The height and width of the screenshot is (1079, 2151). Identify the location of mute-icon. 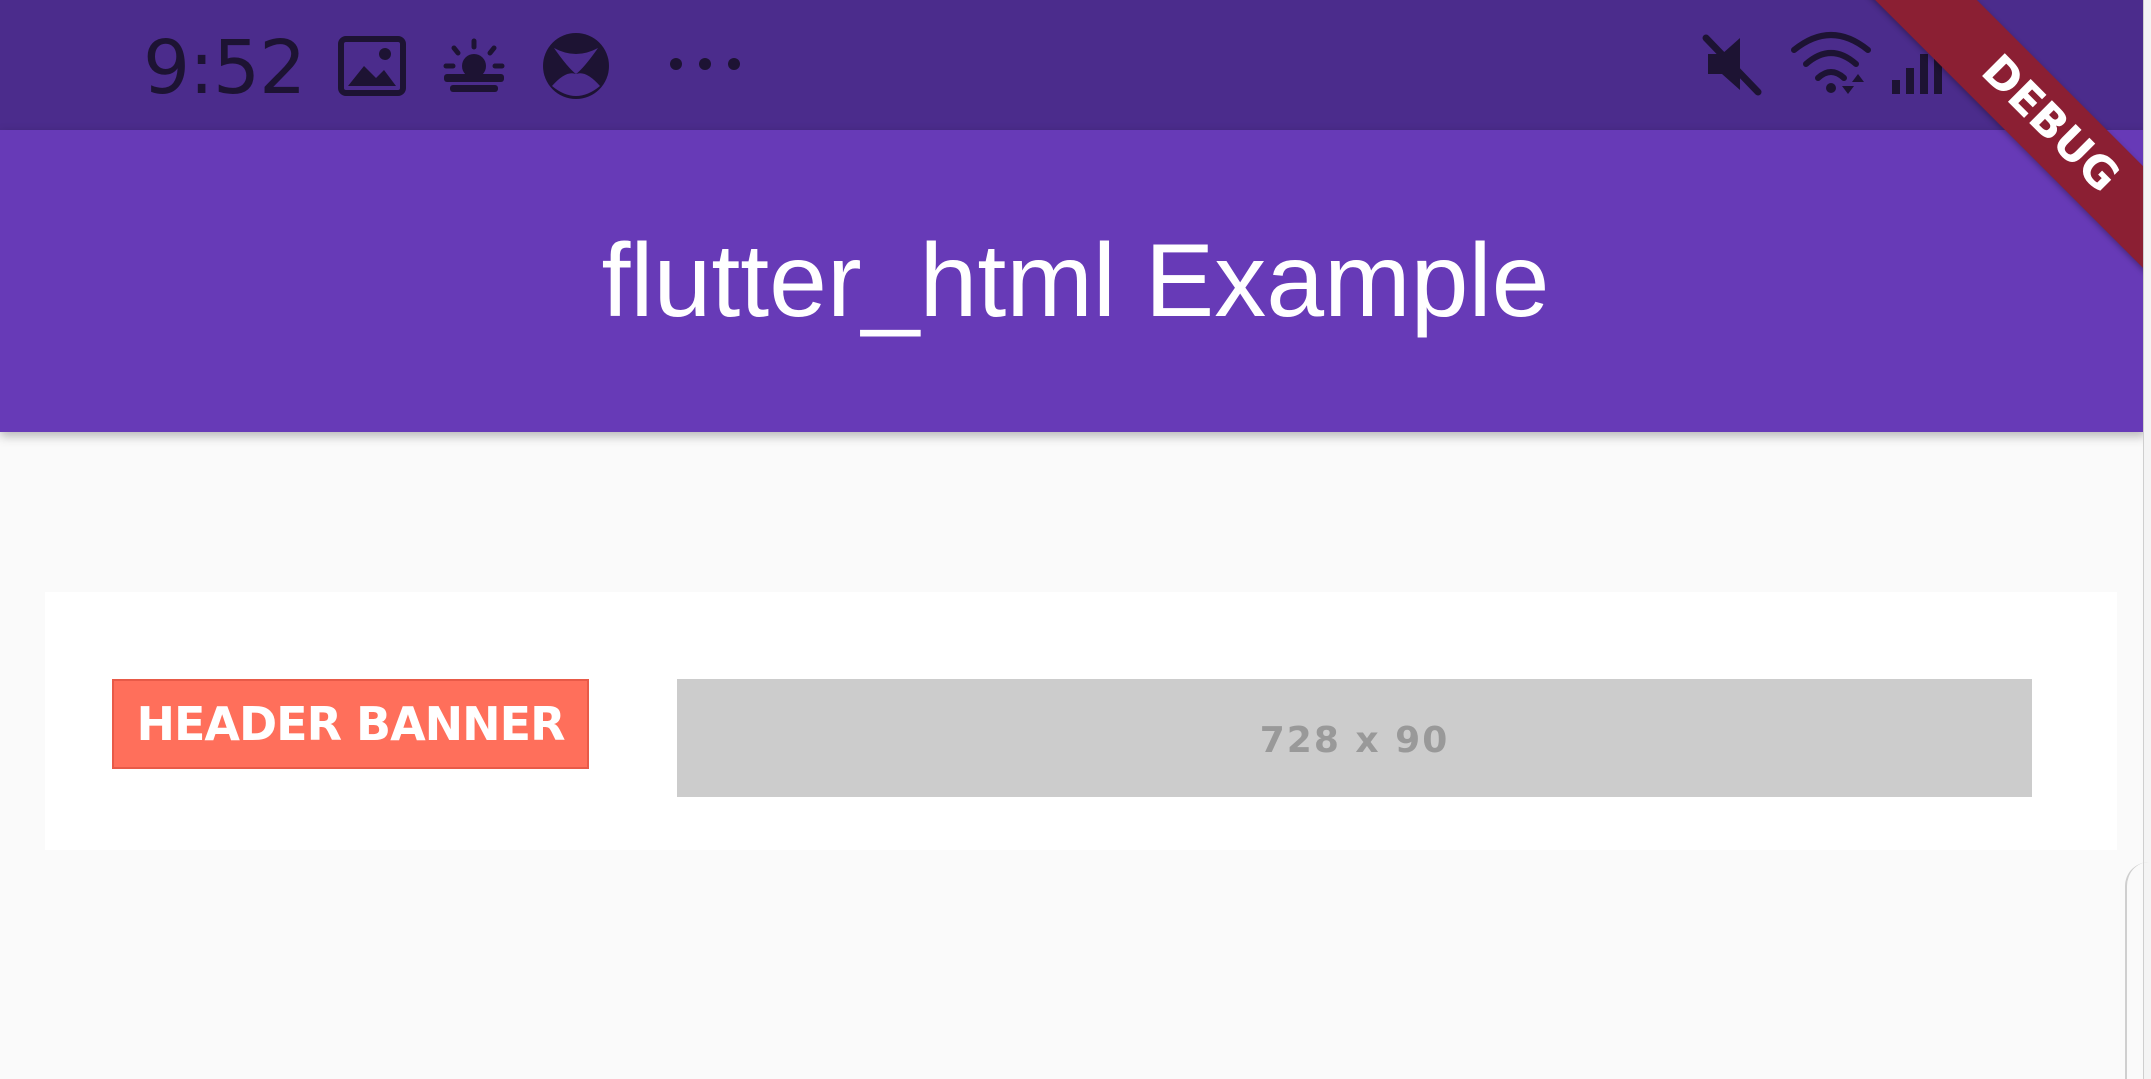
(1731, 64).